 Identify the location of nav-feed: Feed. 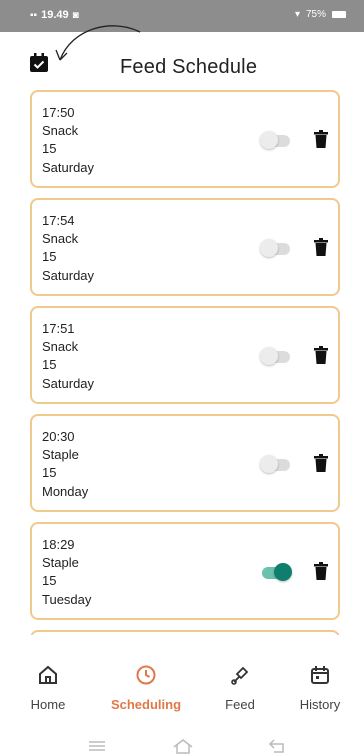
(240, 693).